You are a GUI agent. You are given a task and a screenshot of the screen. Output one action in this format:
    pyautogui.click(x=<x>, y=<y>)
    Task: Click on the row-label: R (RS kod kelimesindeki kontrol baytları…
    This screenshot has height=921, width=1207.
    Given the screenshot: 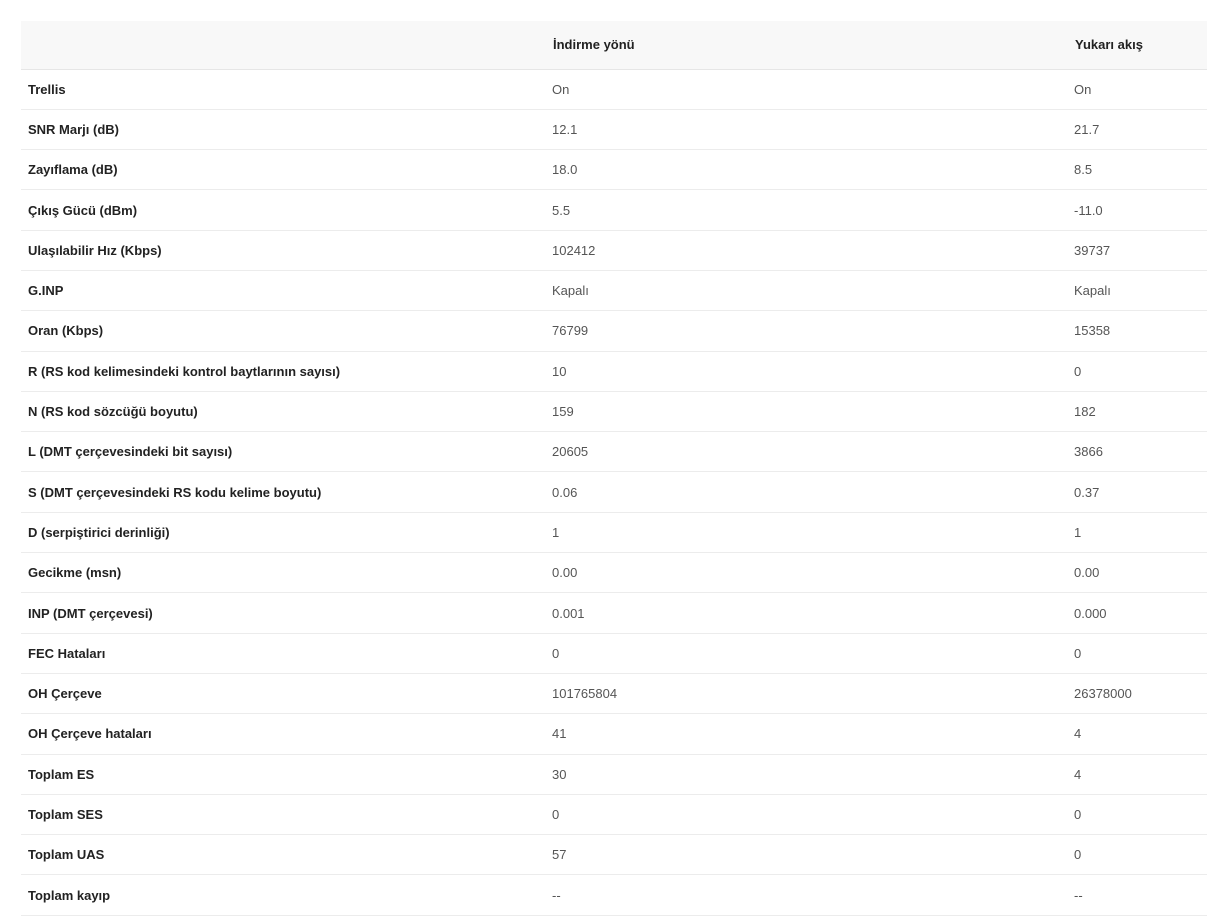 What is the action you would take?
    pyautogui.click(x=282, y=371)
    